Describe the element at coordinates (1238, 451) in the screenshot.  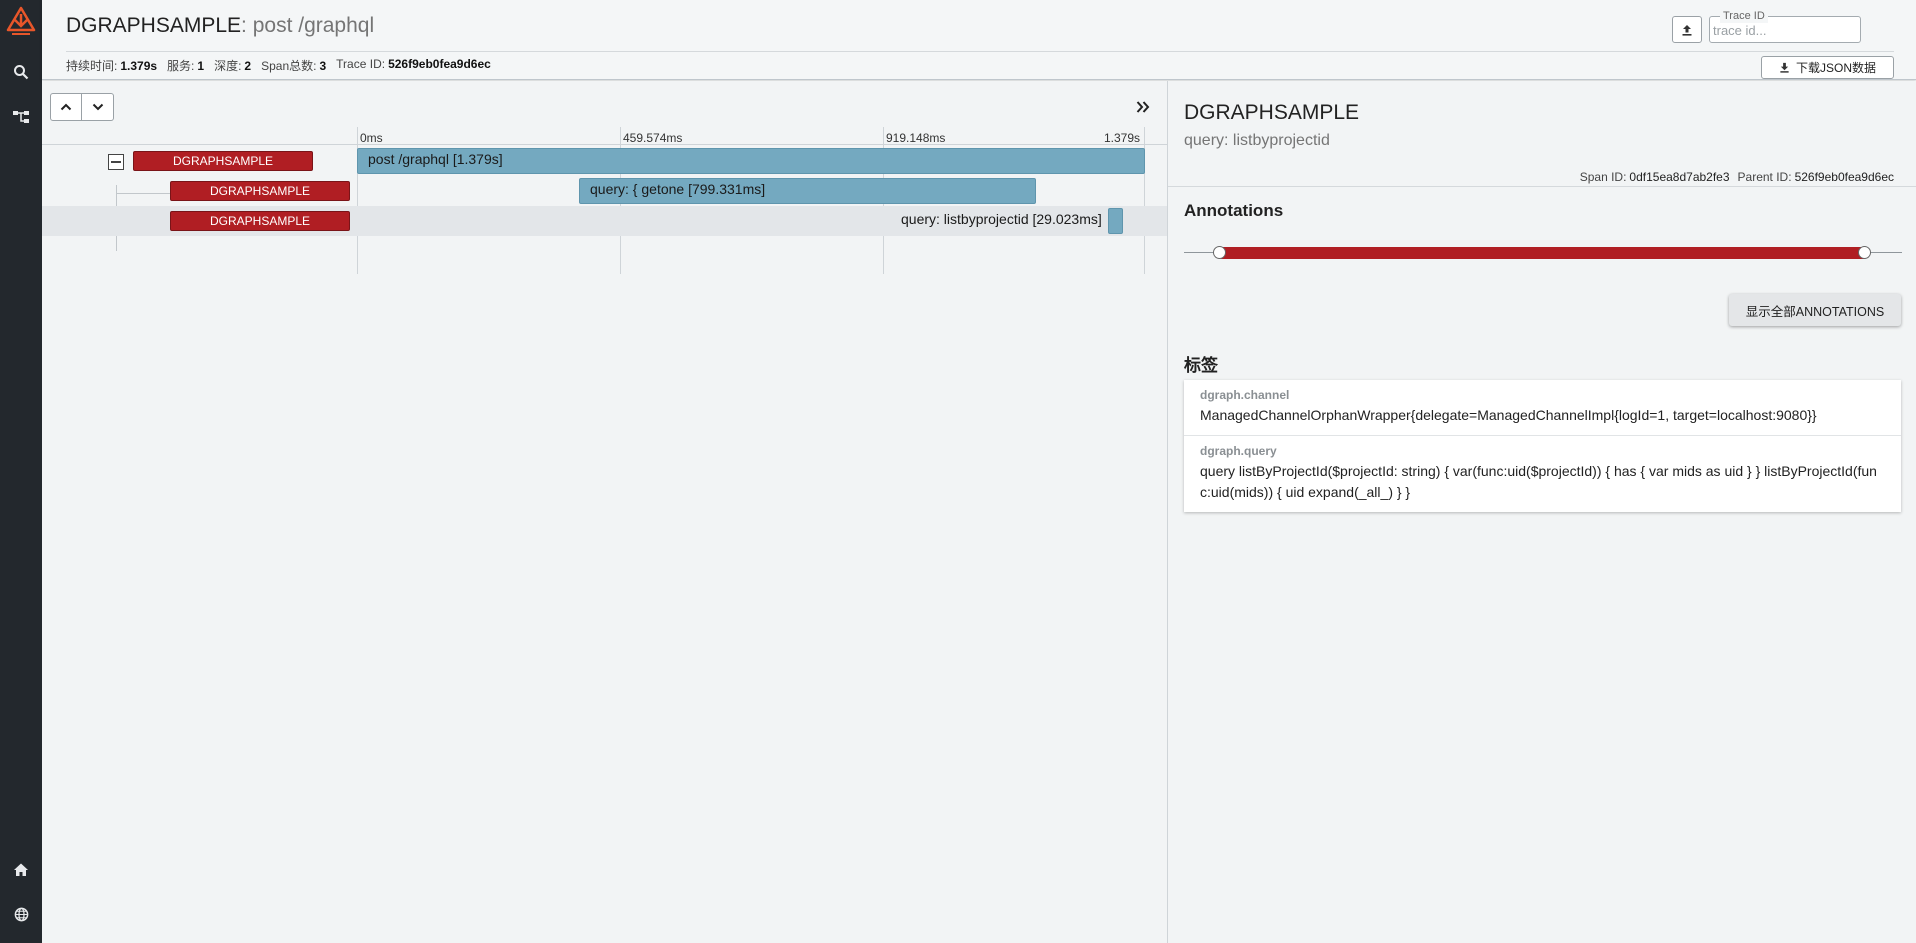
I see `tag-key: dgraph.query` at that location.